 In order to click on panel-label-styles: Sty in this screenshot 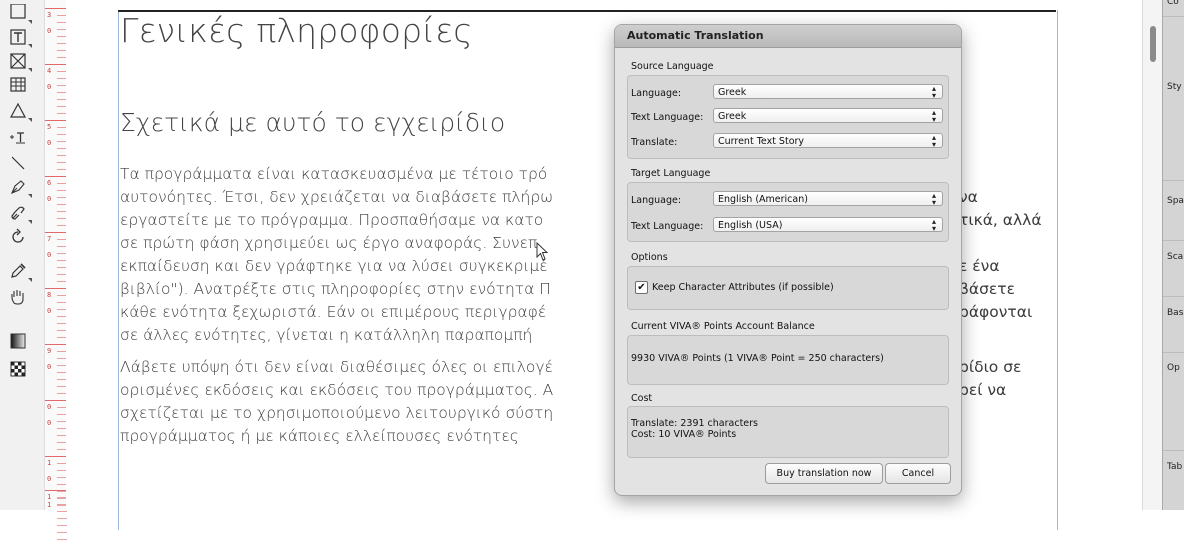, I will do `click(1174, 87)`.